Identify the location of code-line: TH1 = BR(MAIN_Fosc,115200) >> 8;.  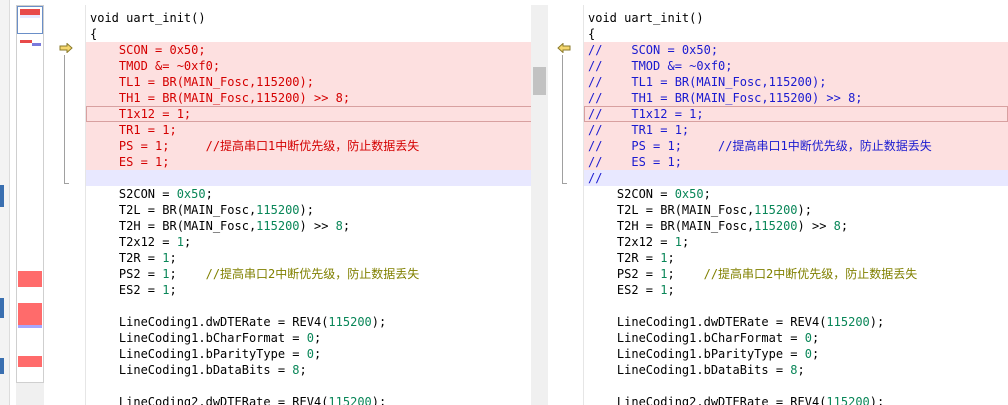
(309, 98).